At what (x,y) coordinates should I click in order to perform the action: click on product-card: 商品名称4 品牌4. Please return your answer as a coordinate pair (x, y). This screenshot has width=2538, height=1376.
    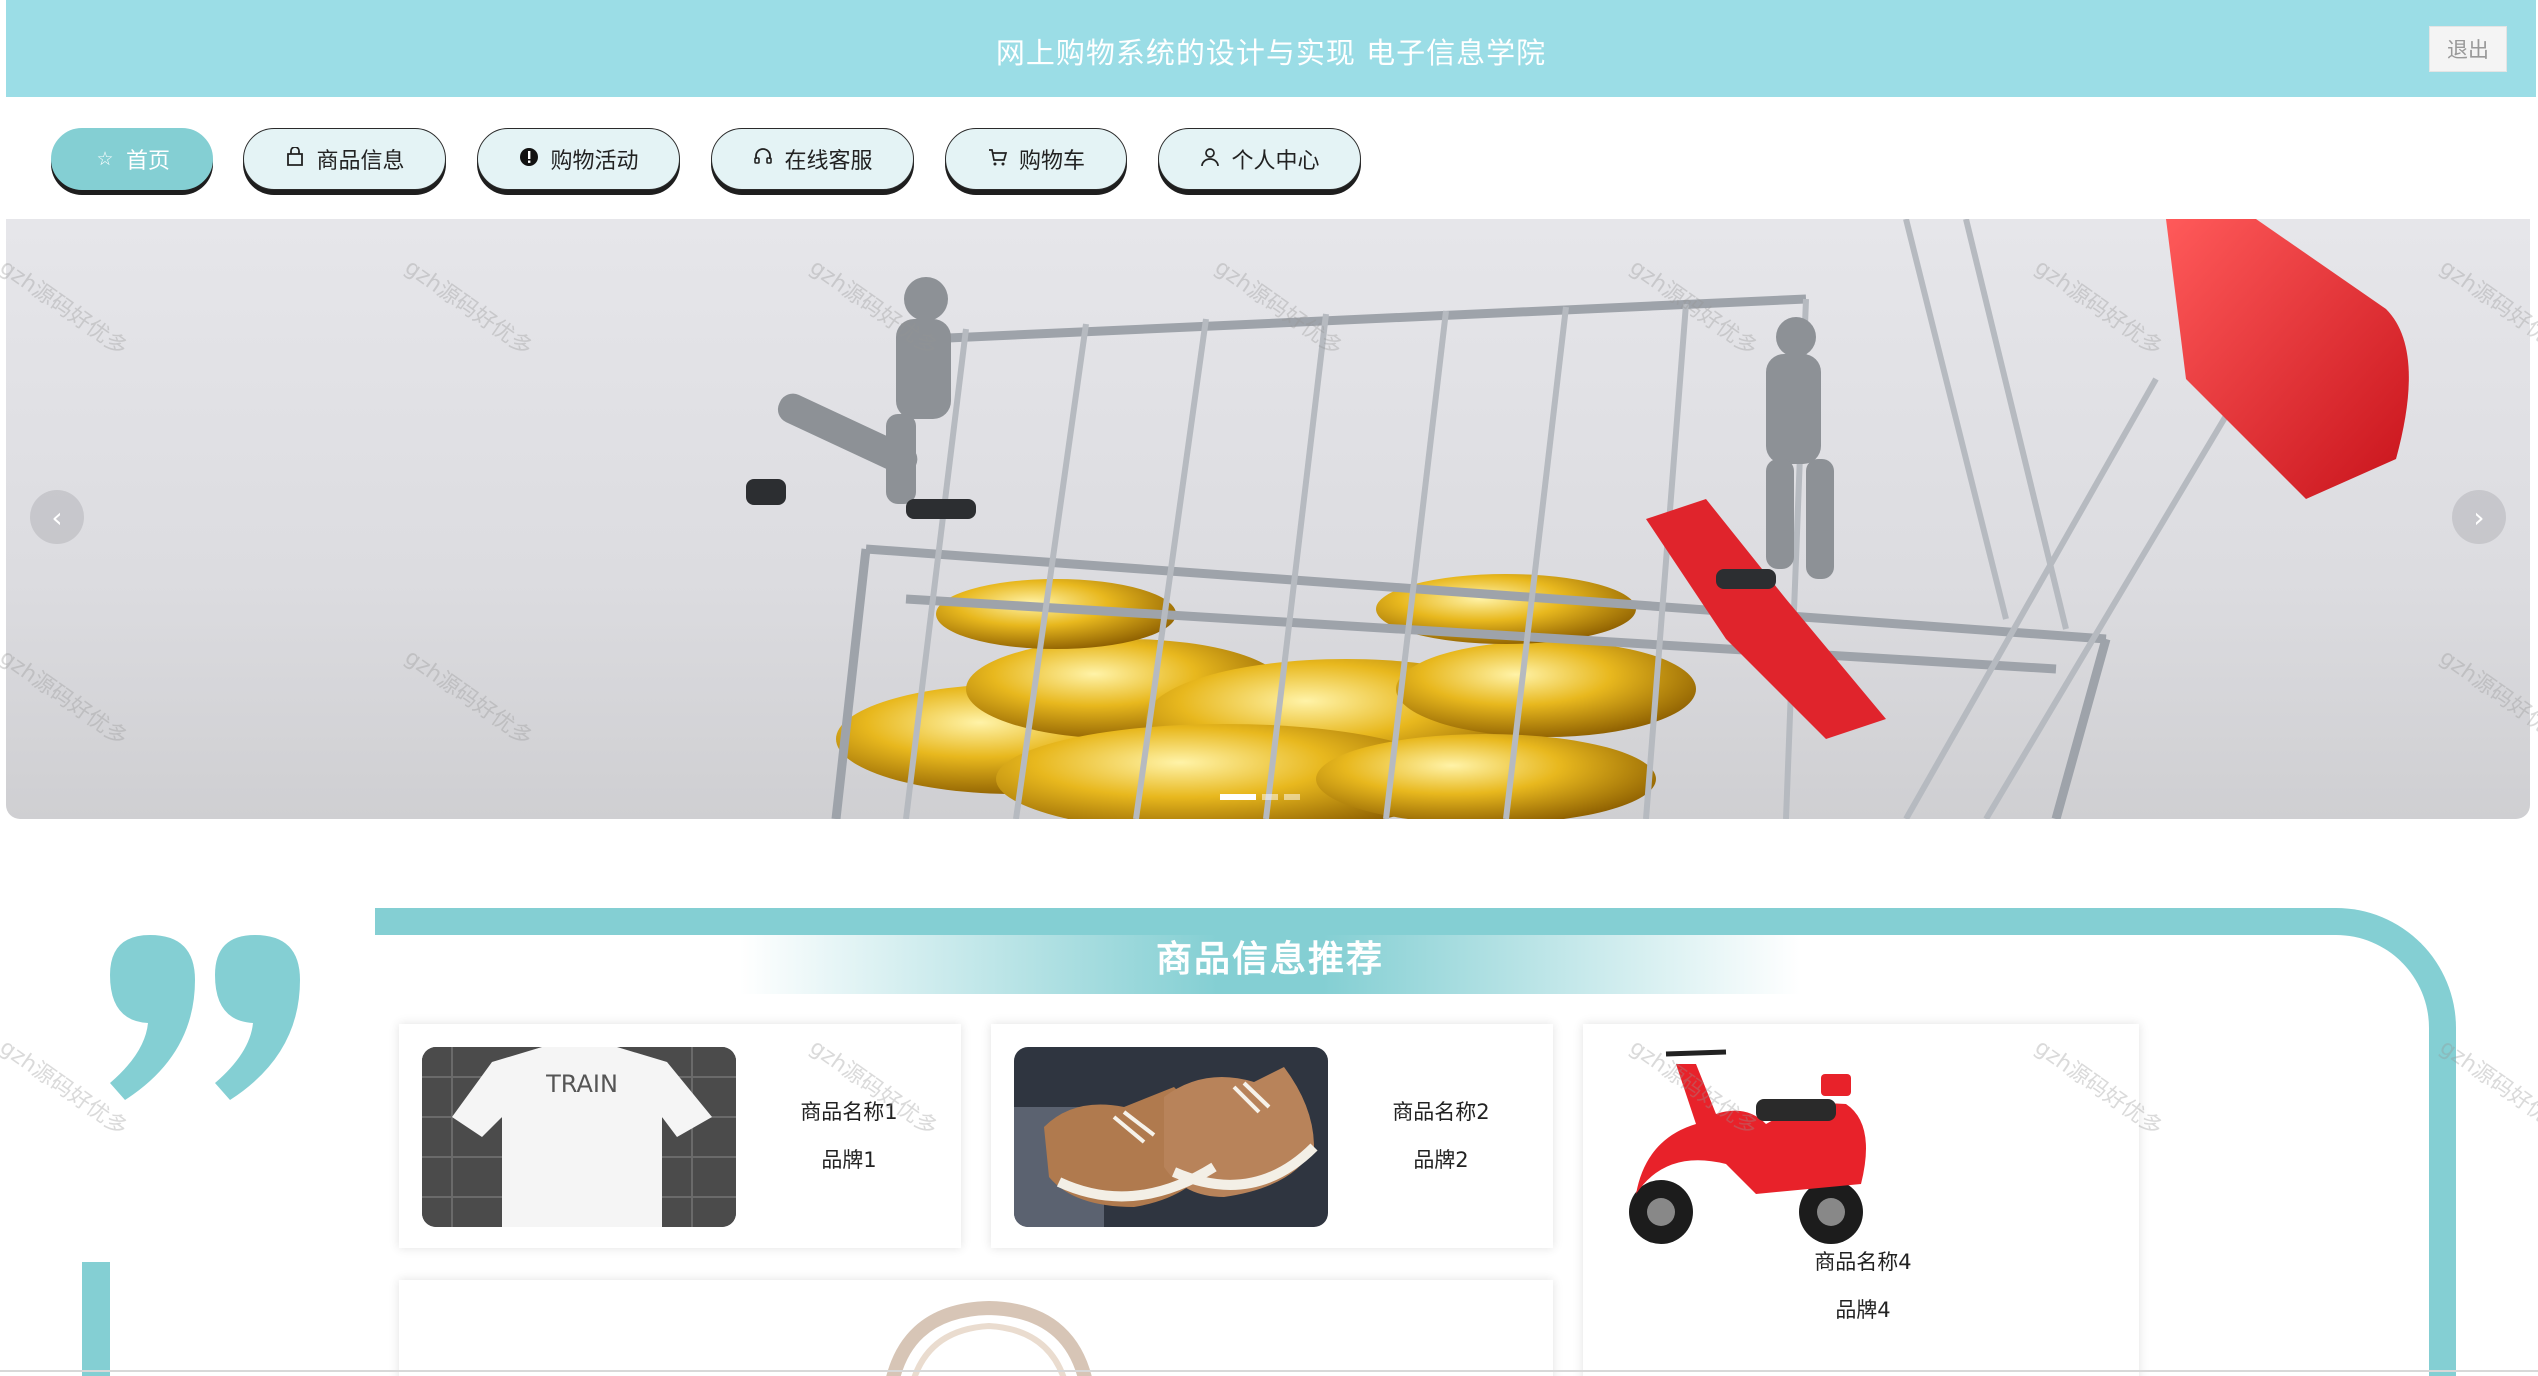
    Looking at the image, I should click on (1861, 1200).